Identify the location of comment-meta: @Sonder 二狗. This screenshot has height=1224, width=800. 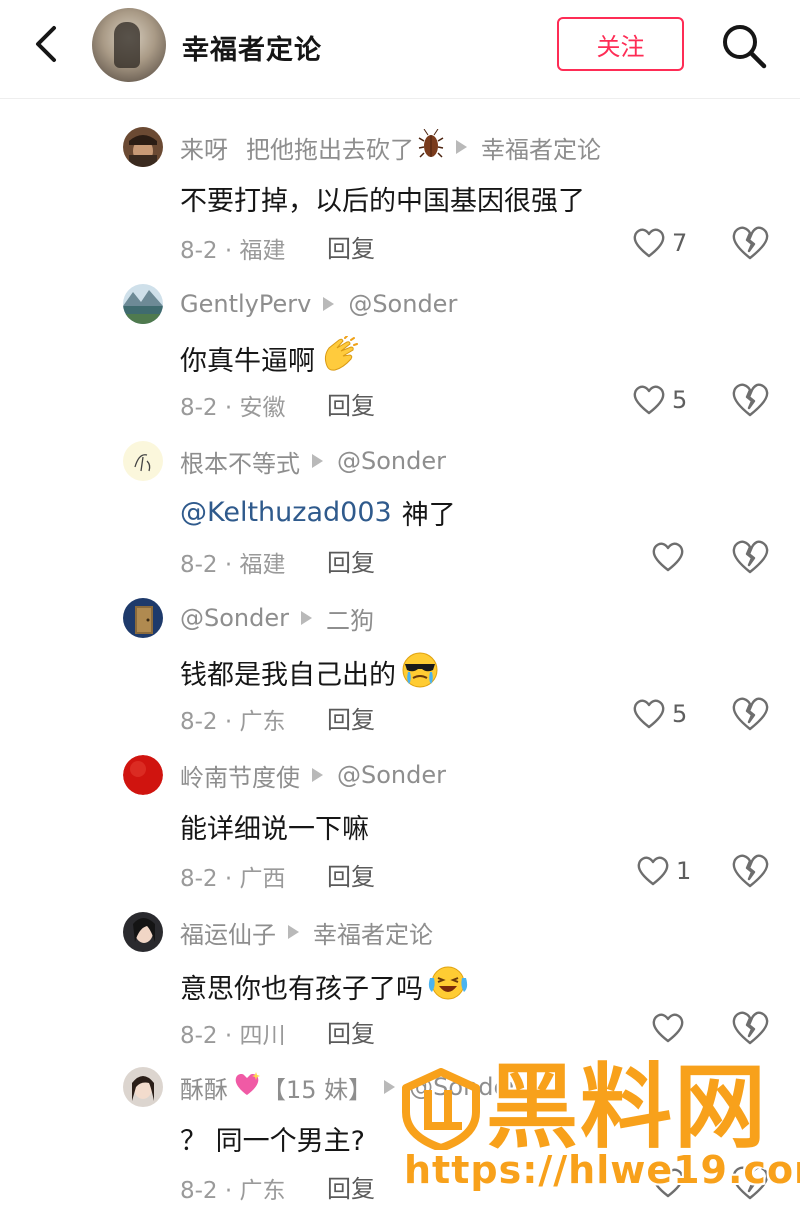
(277, 618).